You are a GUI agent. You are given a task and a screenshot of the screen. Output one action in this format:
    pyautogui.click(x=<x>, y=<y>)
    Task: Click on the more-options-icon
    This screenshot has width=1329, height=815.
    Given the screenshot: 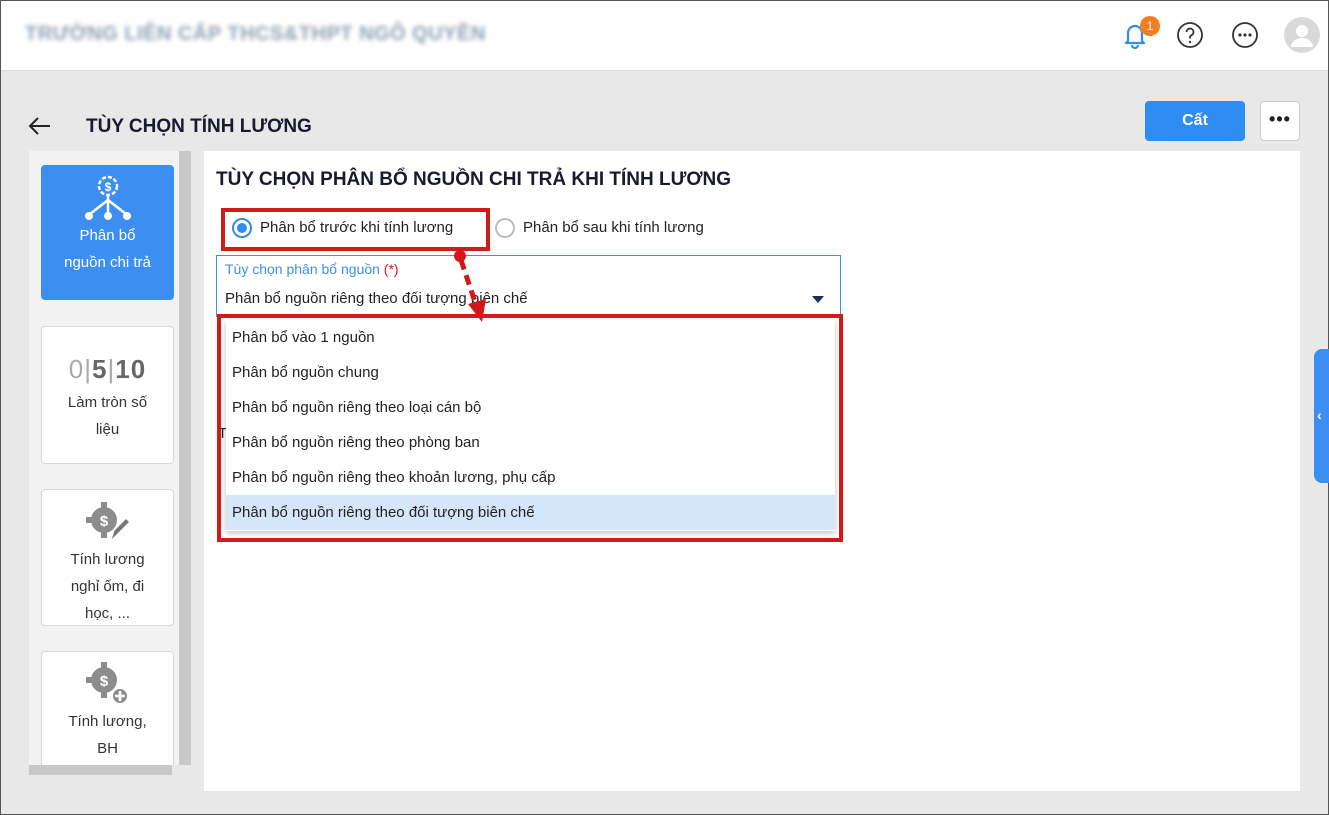 What is the action you would take?
    pyautogui.click(x=1245, y=35)
    